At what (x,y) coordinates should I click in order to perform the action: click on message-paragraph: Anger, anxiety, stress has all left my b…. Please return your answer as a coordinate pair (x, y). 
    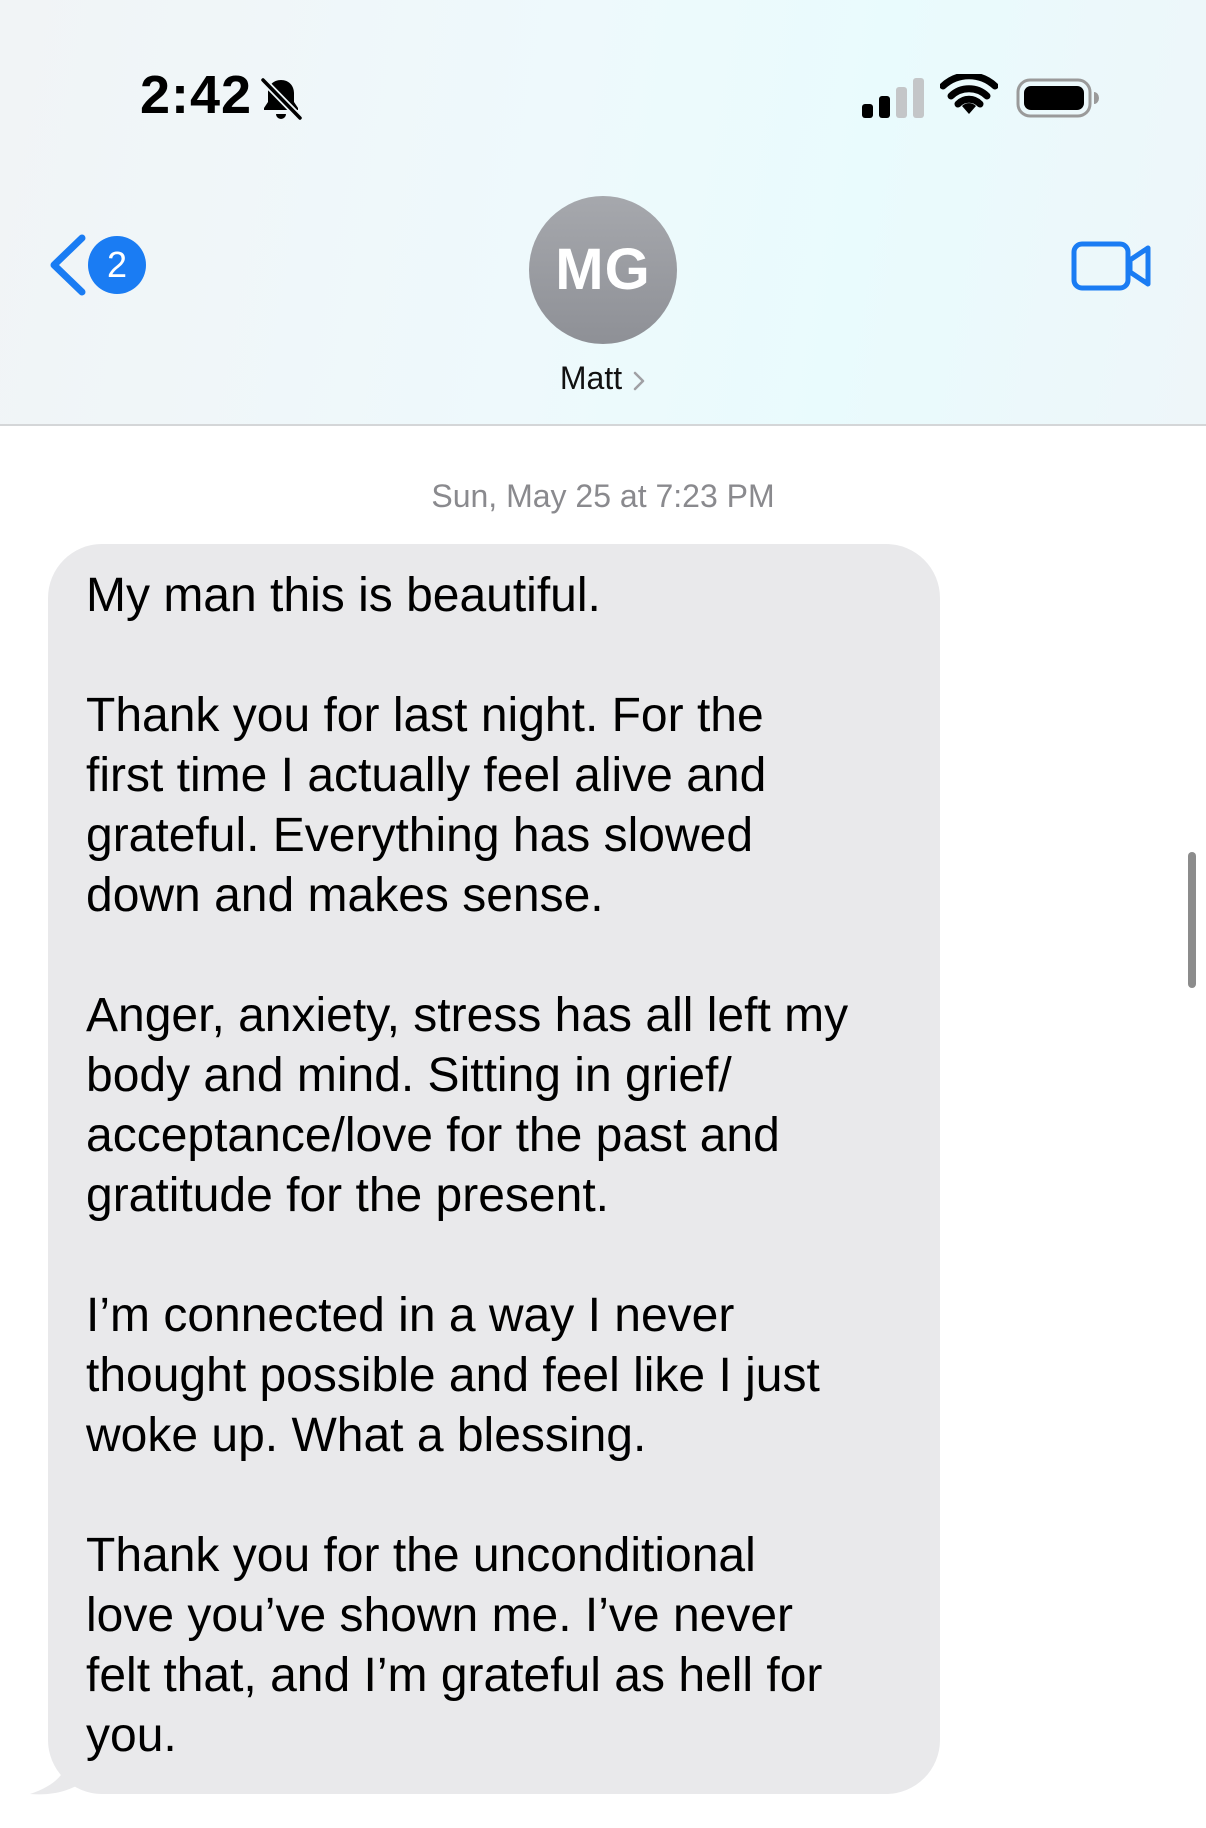
    Looking at the image, I should click on (467, 1105).